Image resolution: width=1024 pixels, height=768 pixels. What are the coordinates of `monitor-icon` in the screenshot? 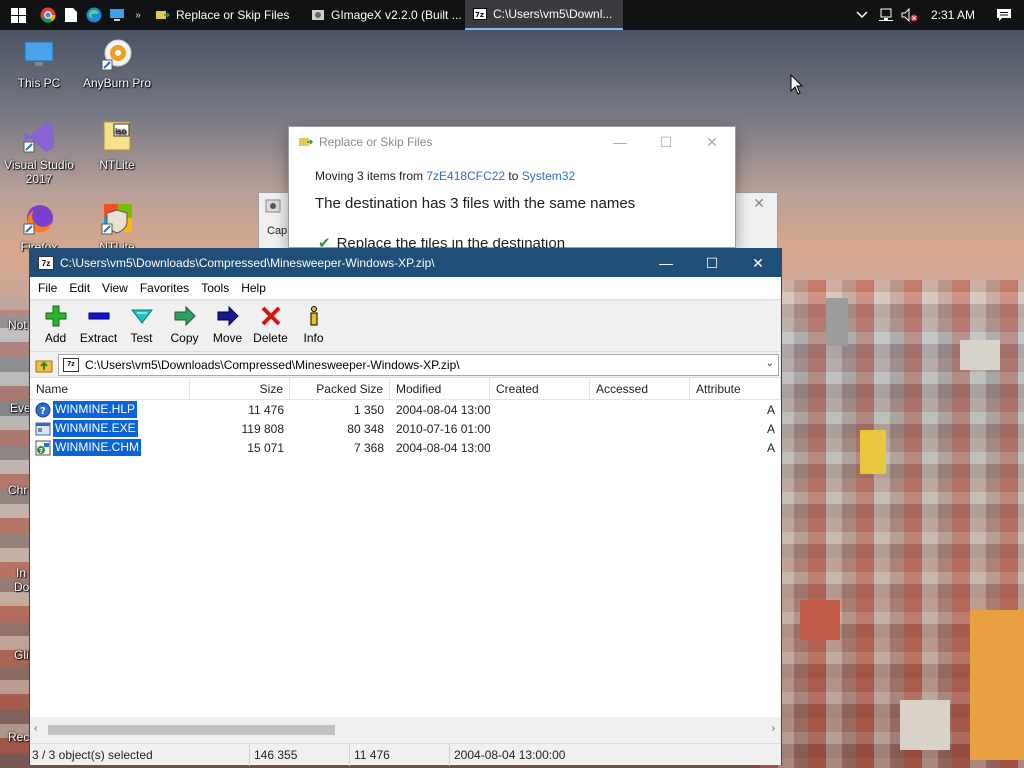 It's located at (39, 55).